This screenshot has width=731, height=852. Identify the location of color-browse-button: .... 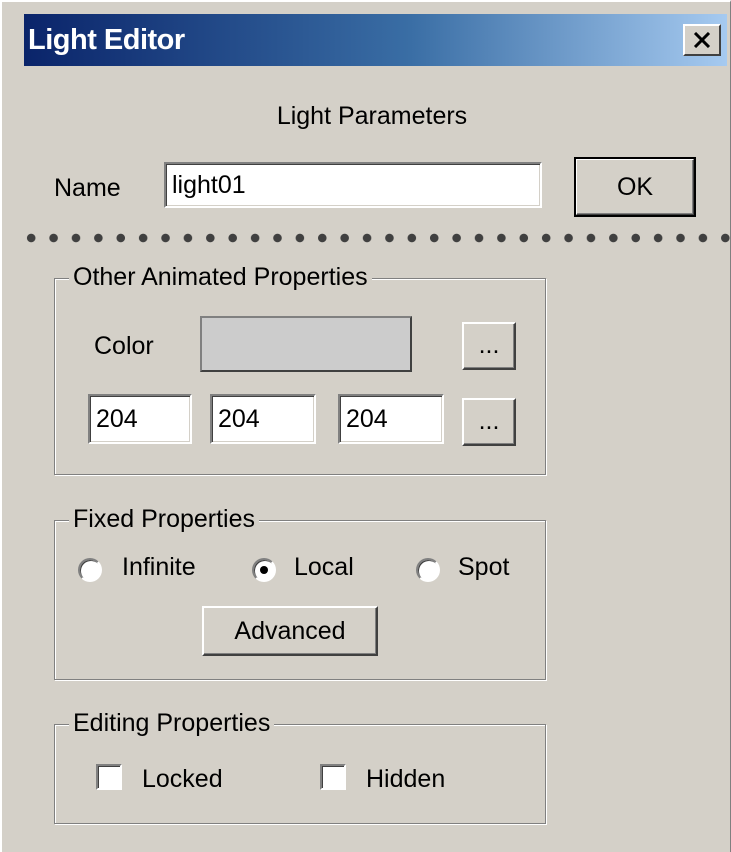
(489, 346).